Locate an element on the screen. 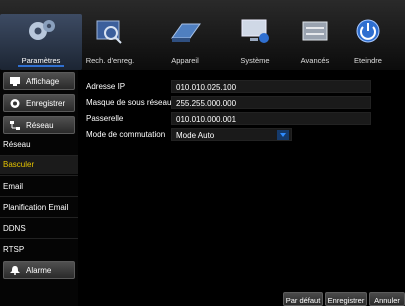 The image size is (405, 306). cancel-button: Annuler is located at coordinates (387, 299).